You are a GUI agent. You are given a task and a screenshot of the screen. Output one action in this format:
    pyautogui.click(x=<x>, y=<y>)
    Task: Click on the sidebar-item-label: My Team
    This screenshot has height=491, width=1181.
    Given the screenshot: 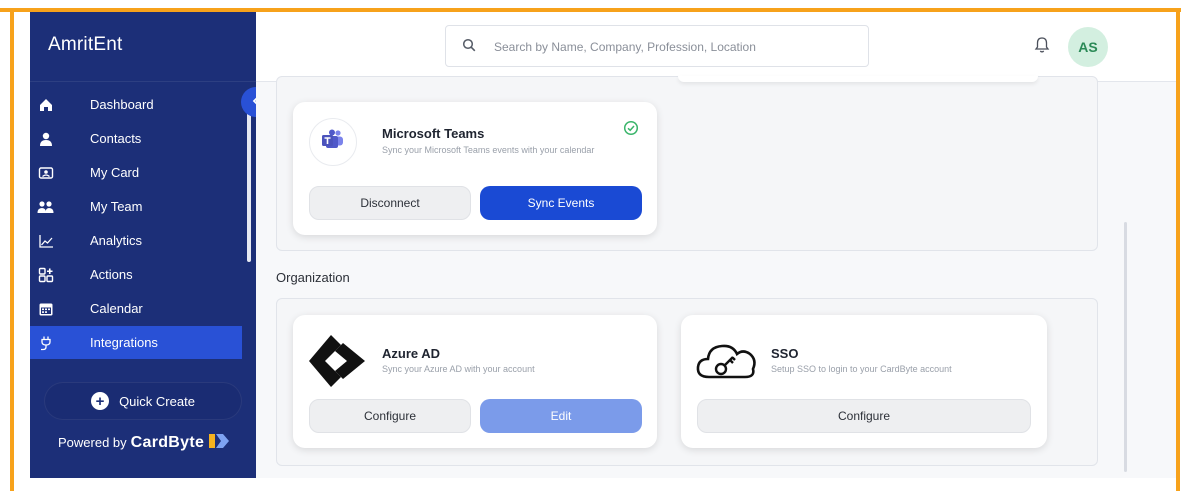 What is the action you would take?
    pyautogui.click(x=116, y=206)
    